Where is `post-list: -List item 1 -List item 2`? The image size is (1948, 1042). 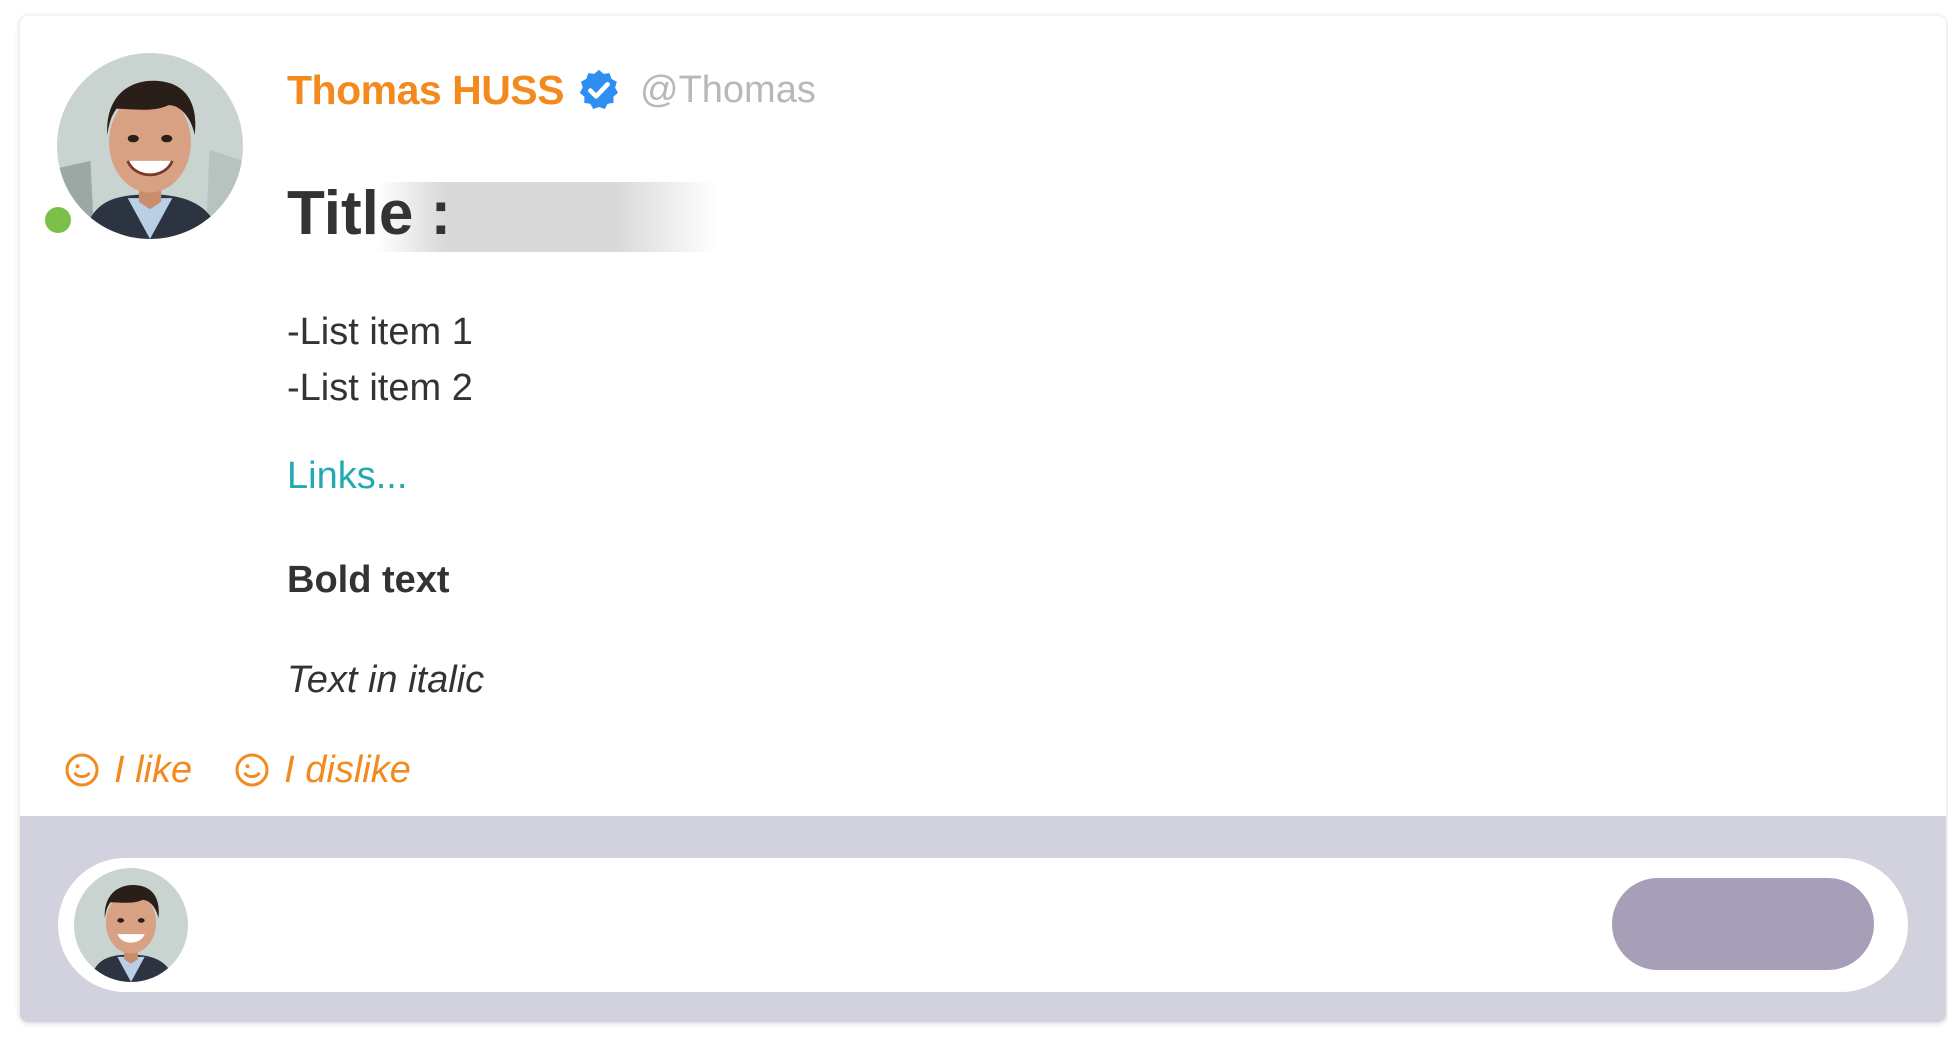
post-list: -List item 1 -List item 2 is located at coordinates (380, 360).